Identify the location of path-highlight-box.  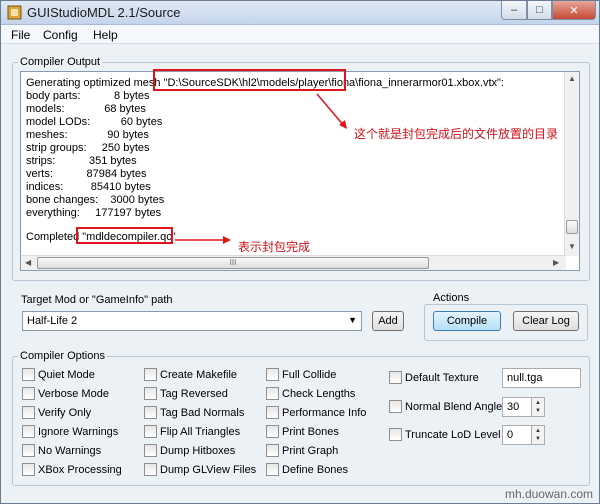
(249, 80).